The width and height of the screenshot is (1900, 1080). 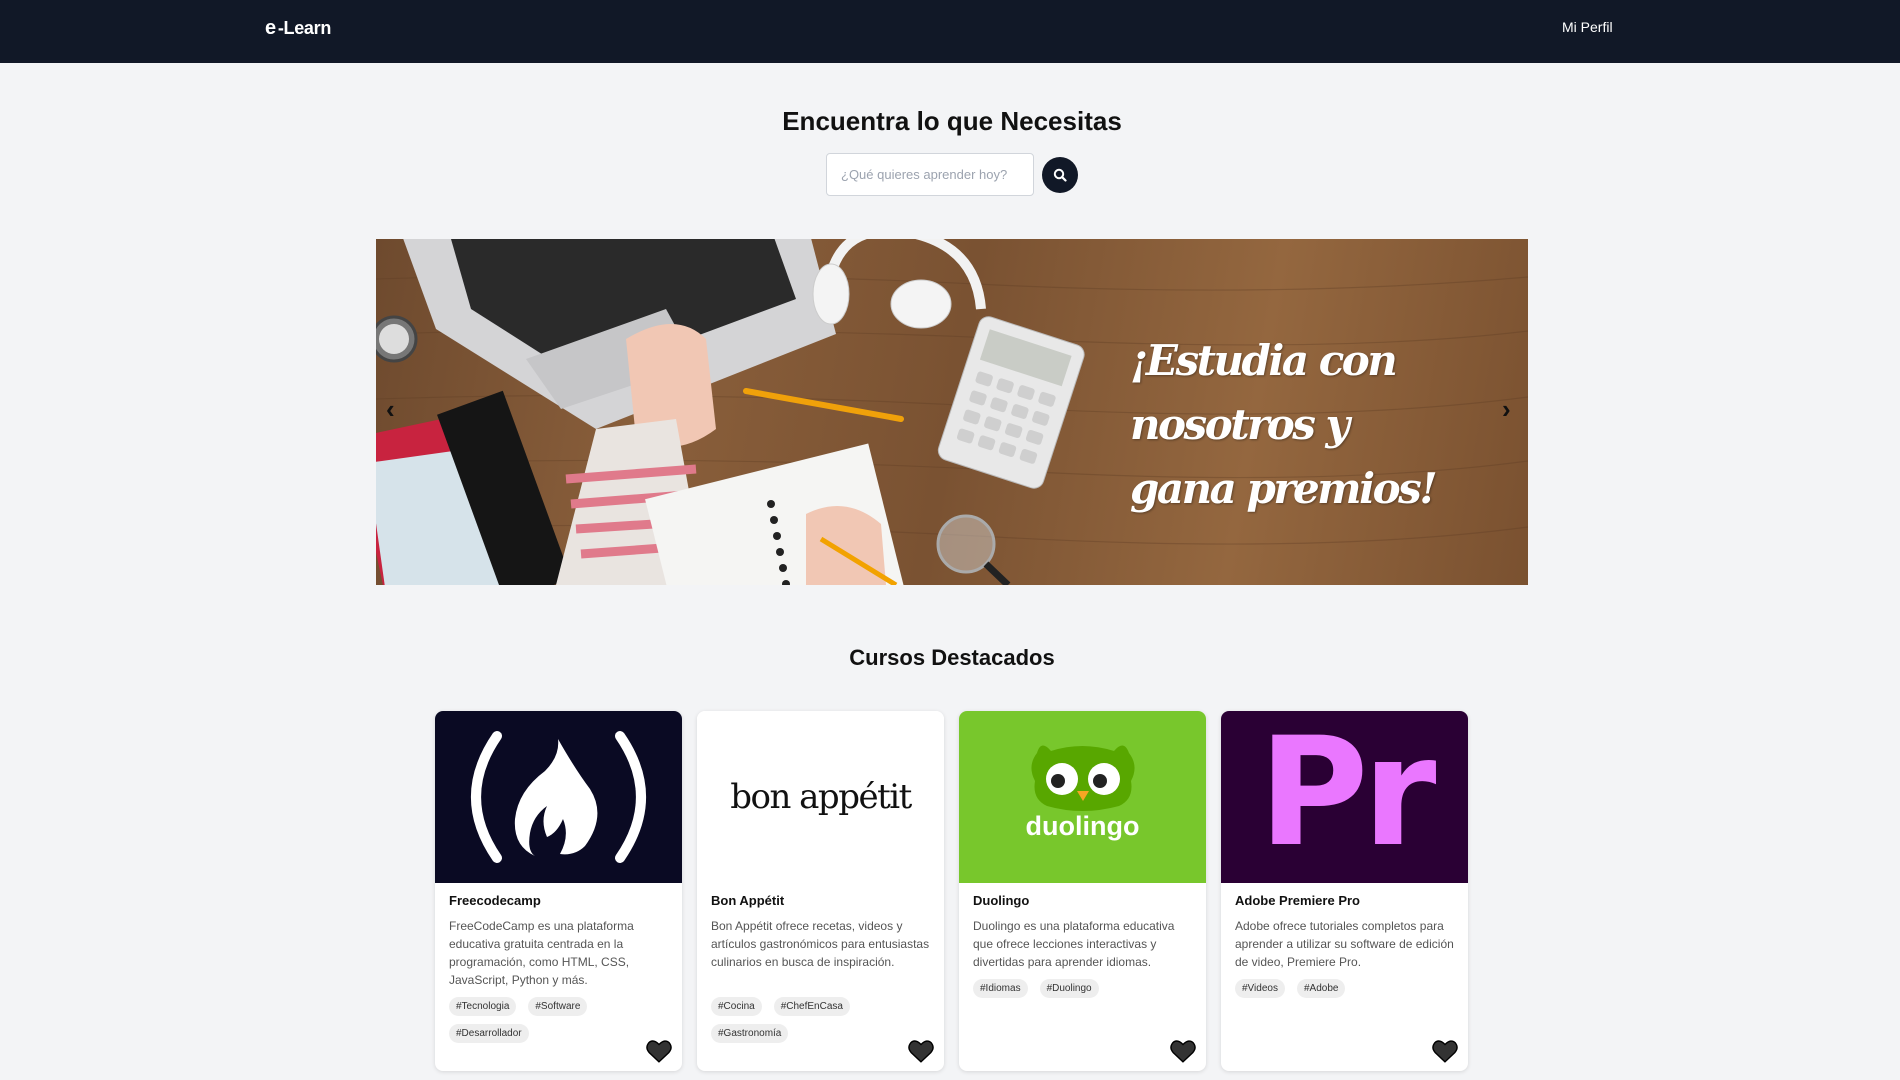 What do you see at coordinates (304, 28) in the screenshot?
I see `brand-text: -Learn` at bounding box center [304, 28].